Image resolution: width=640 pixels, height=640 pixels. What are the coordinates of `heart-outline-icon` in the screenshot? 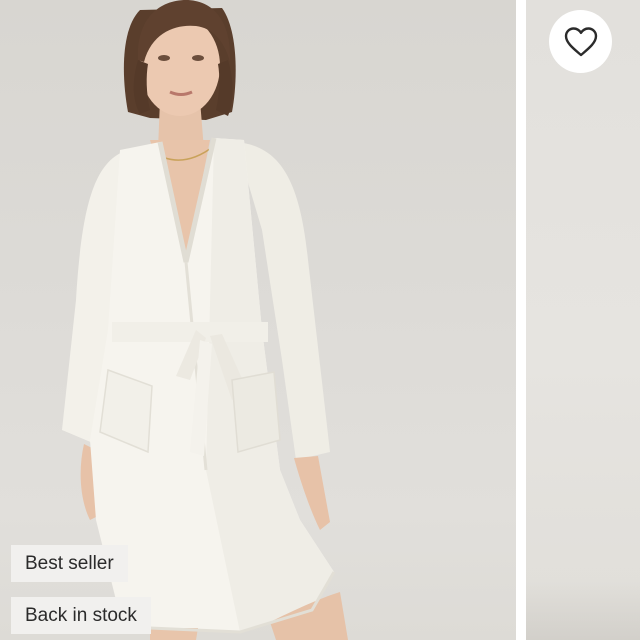 It's located at (580, 41).